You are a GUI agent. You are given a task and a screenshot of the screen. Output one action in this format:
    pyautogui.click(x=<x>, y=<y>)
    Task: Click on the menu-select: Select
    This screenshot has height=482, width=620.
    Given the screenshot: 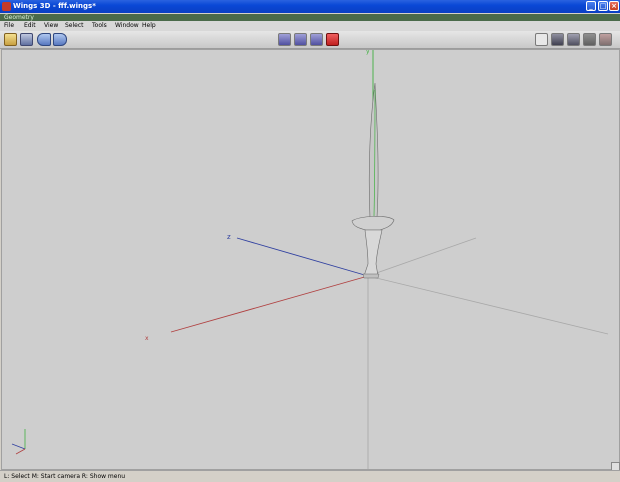 What is the action you would take?
    pyautogui.click(x=74, y=26)
    